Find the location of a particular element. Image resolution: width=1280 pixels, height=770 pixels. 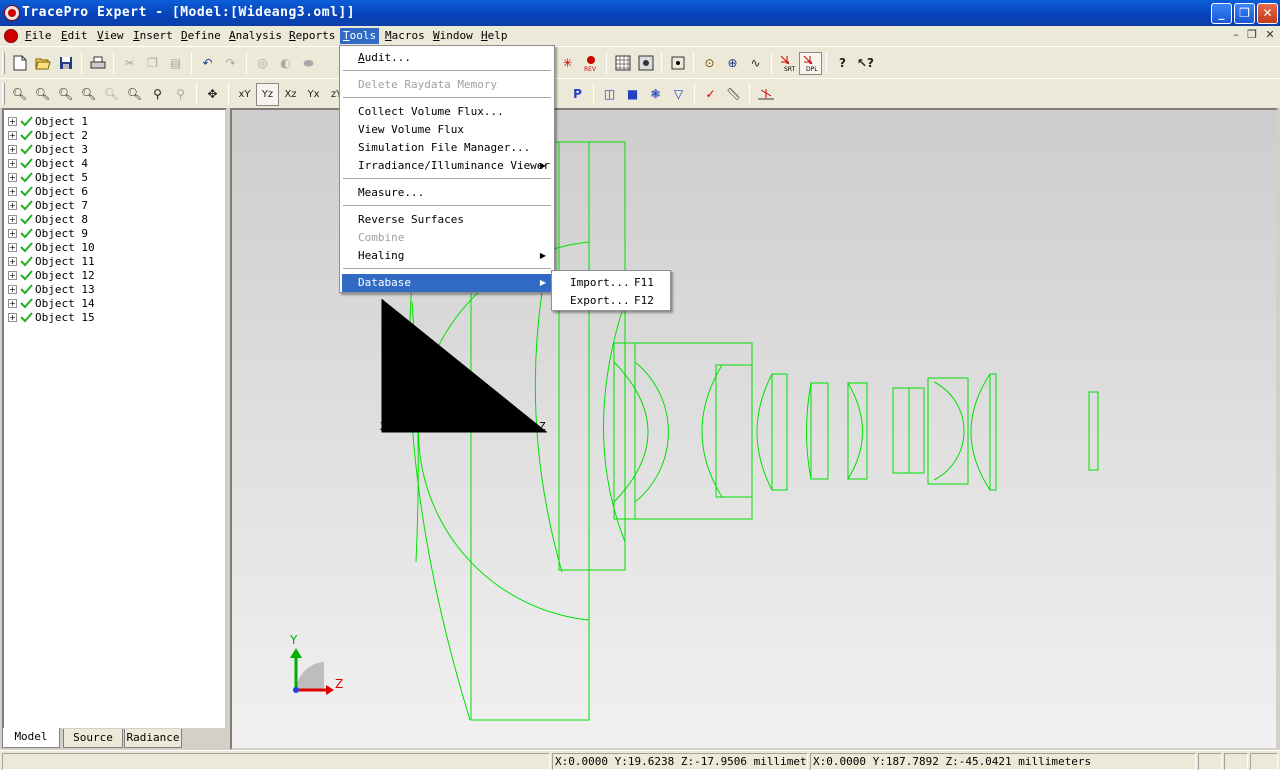

help-icon: ? is located at coordinates (842, 63).